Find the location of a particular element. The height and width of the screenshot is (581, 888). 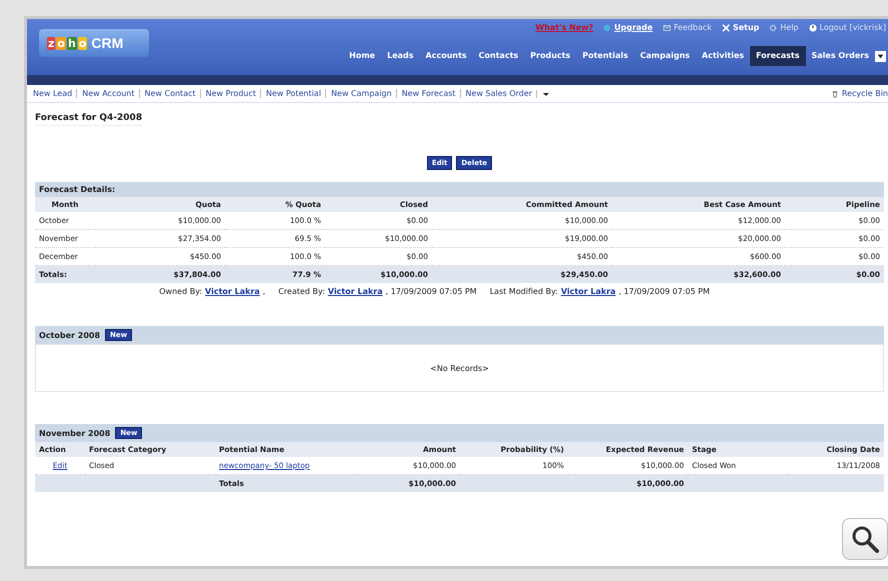

nav-tab: Potentials is located at coordinates (605, 56).